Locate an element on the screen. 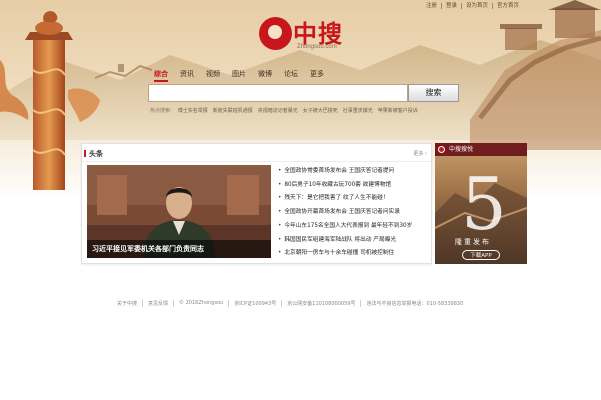 The image size is (601, 400). headline-item: 韩国国民军组建海军陆战队 将出动 产局曝光 is located at coordinates (353, 241).